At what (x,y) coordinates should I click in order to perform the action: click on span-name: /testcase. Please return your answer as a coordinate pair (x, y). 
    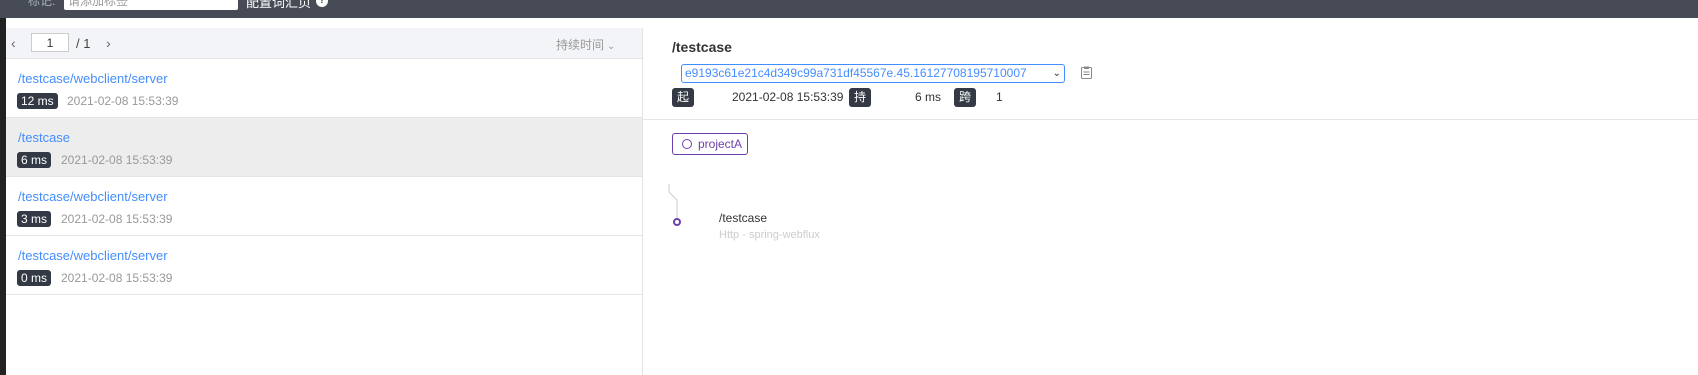
    Looking at the image, I should click on (743, 218).